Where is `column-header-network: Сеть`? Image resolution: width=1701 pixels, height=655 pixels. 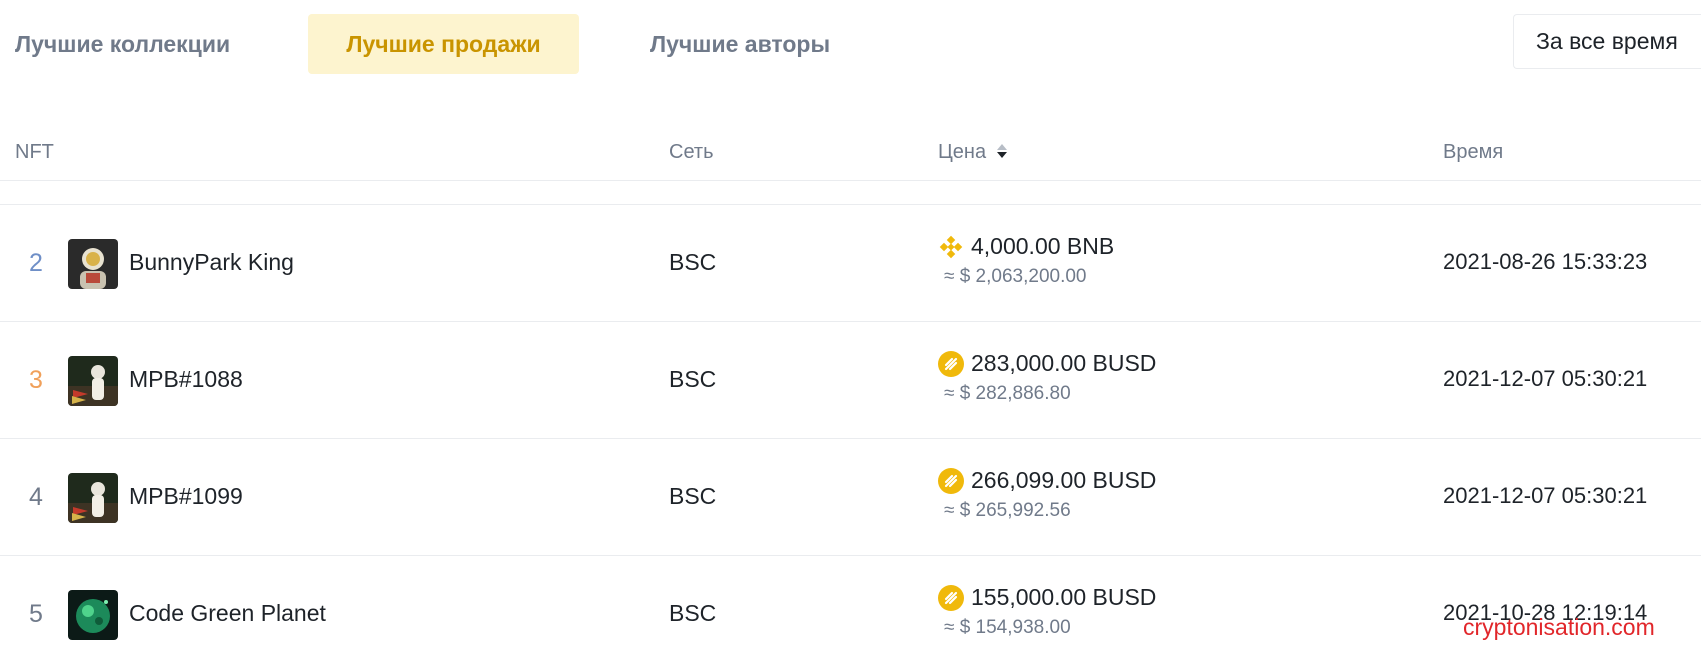 column-header-network: Сеть is located at coordinates (691, 152).